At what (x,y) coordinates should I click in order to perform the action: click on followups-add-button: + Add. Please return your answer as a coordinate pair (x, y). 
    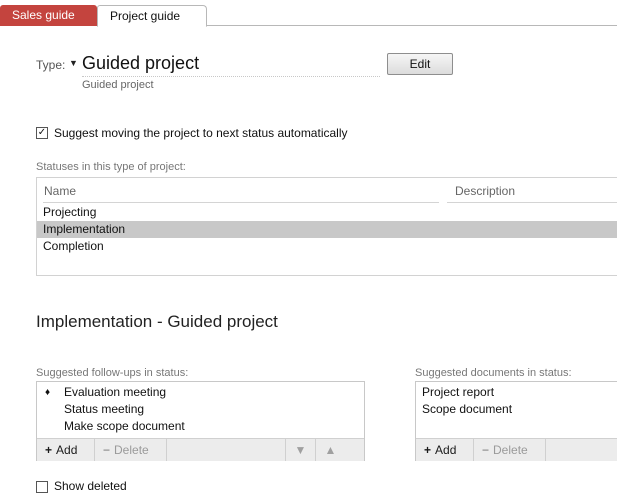
    Looking at the image, I should click on (66, 450).